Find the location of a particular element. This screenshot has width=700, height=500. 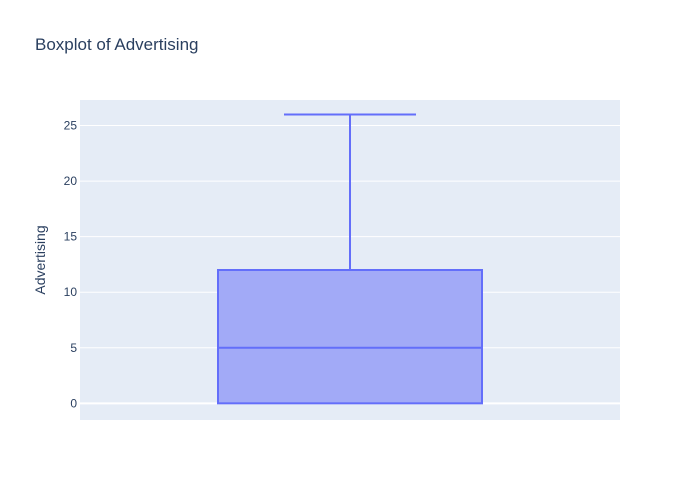

y-axis-label: Advertising is located at coordinates (40, 259).